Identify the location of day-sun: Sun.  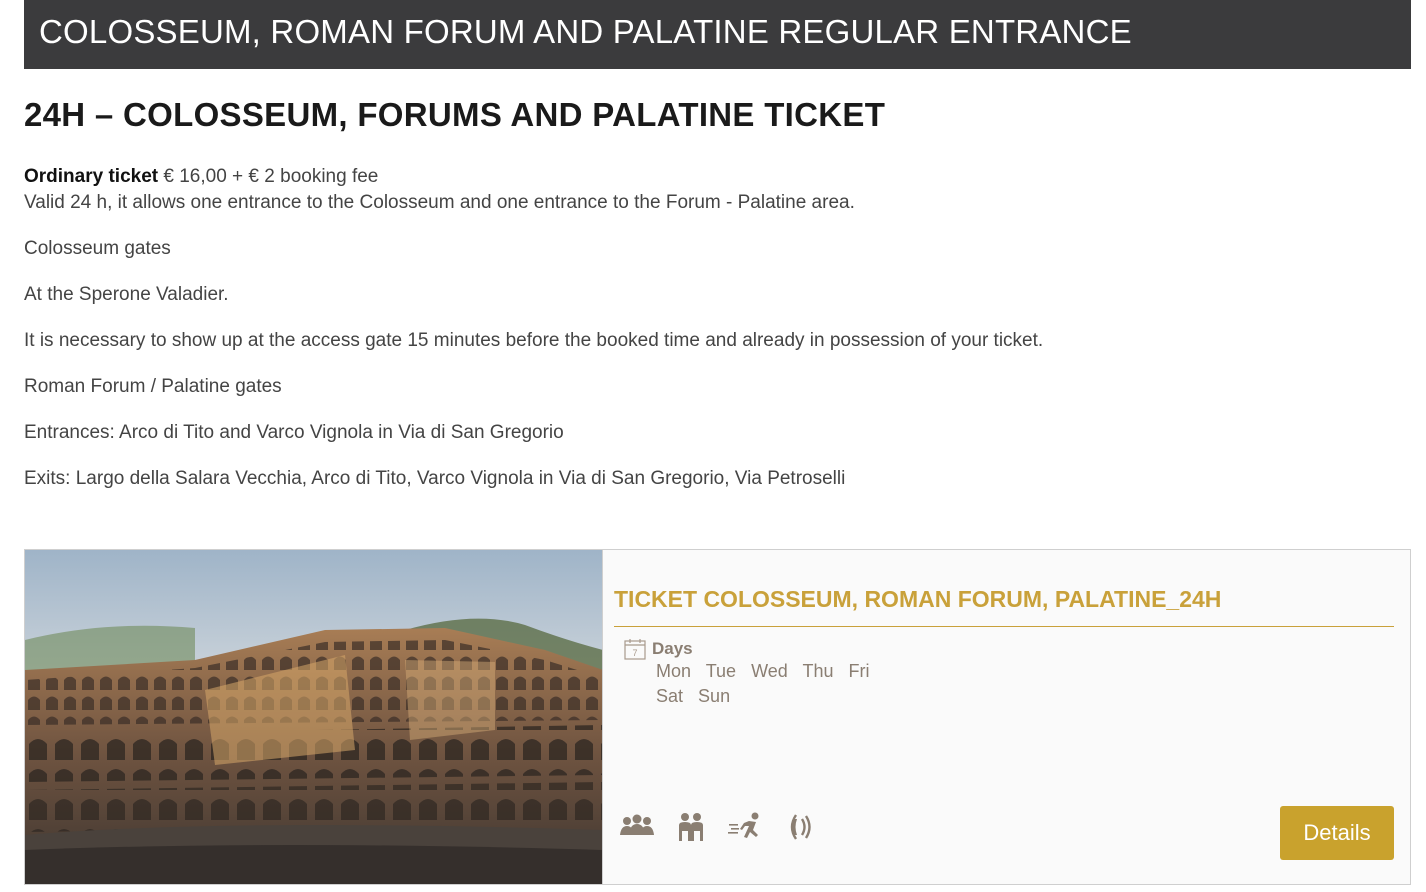
(714, 696).